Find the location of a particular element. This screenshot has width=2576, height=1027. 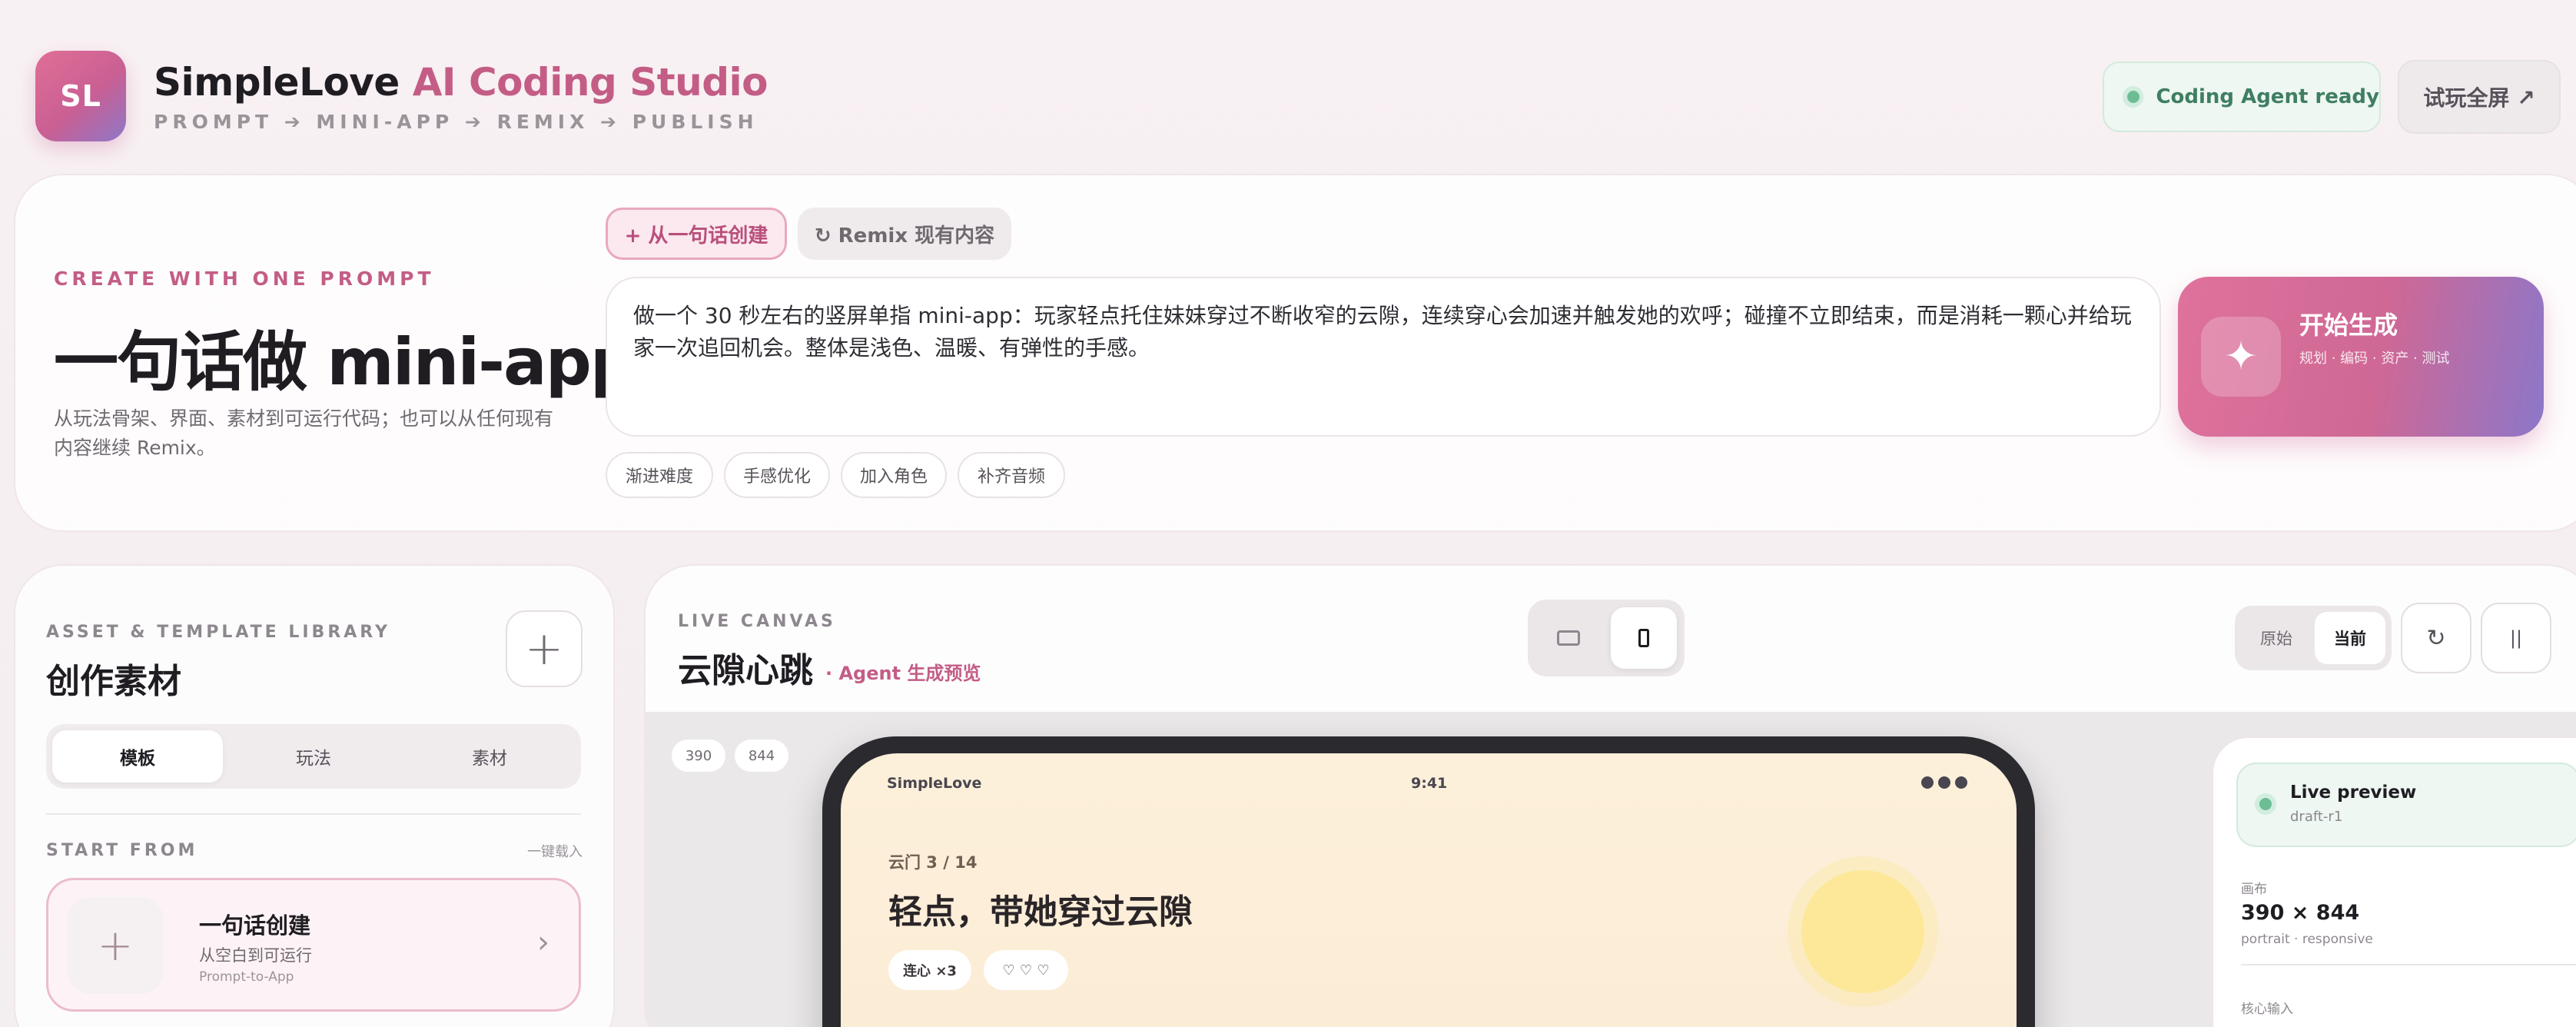

pause-button: || is located at coordinates (2516, 638).